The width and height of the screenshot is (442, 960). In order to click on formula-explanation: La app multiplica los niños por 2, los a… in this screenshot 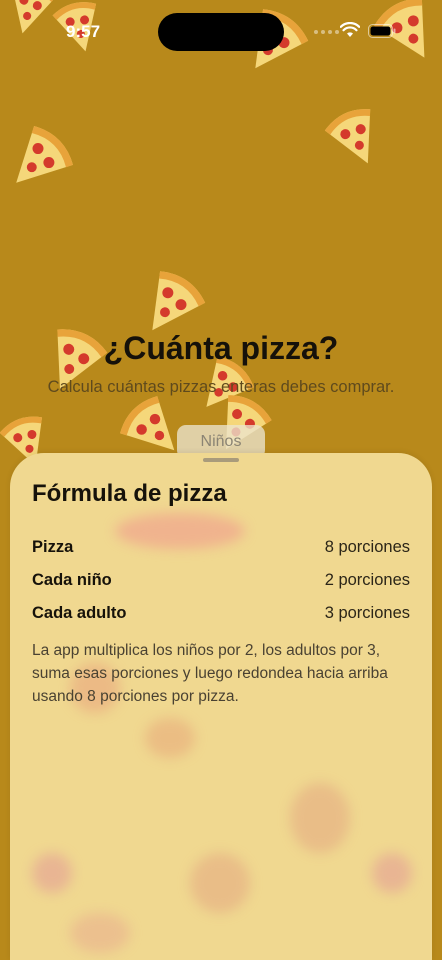, I will do `click(210, 673)`.